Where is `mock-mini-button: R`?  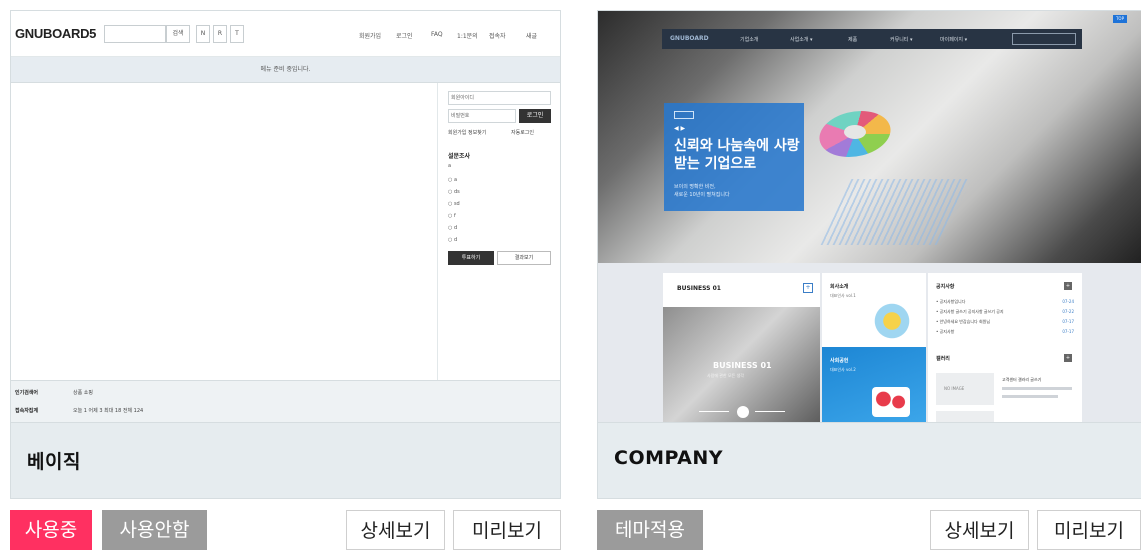 mock-mini-button: R is located at coordinates (220, 34).